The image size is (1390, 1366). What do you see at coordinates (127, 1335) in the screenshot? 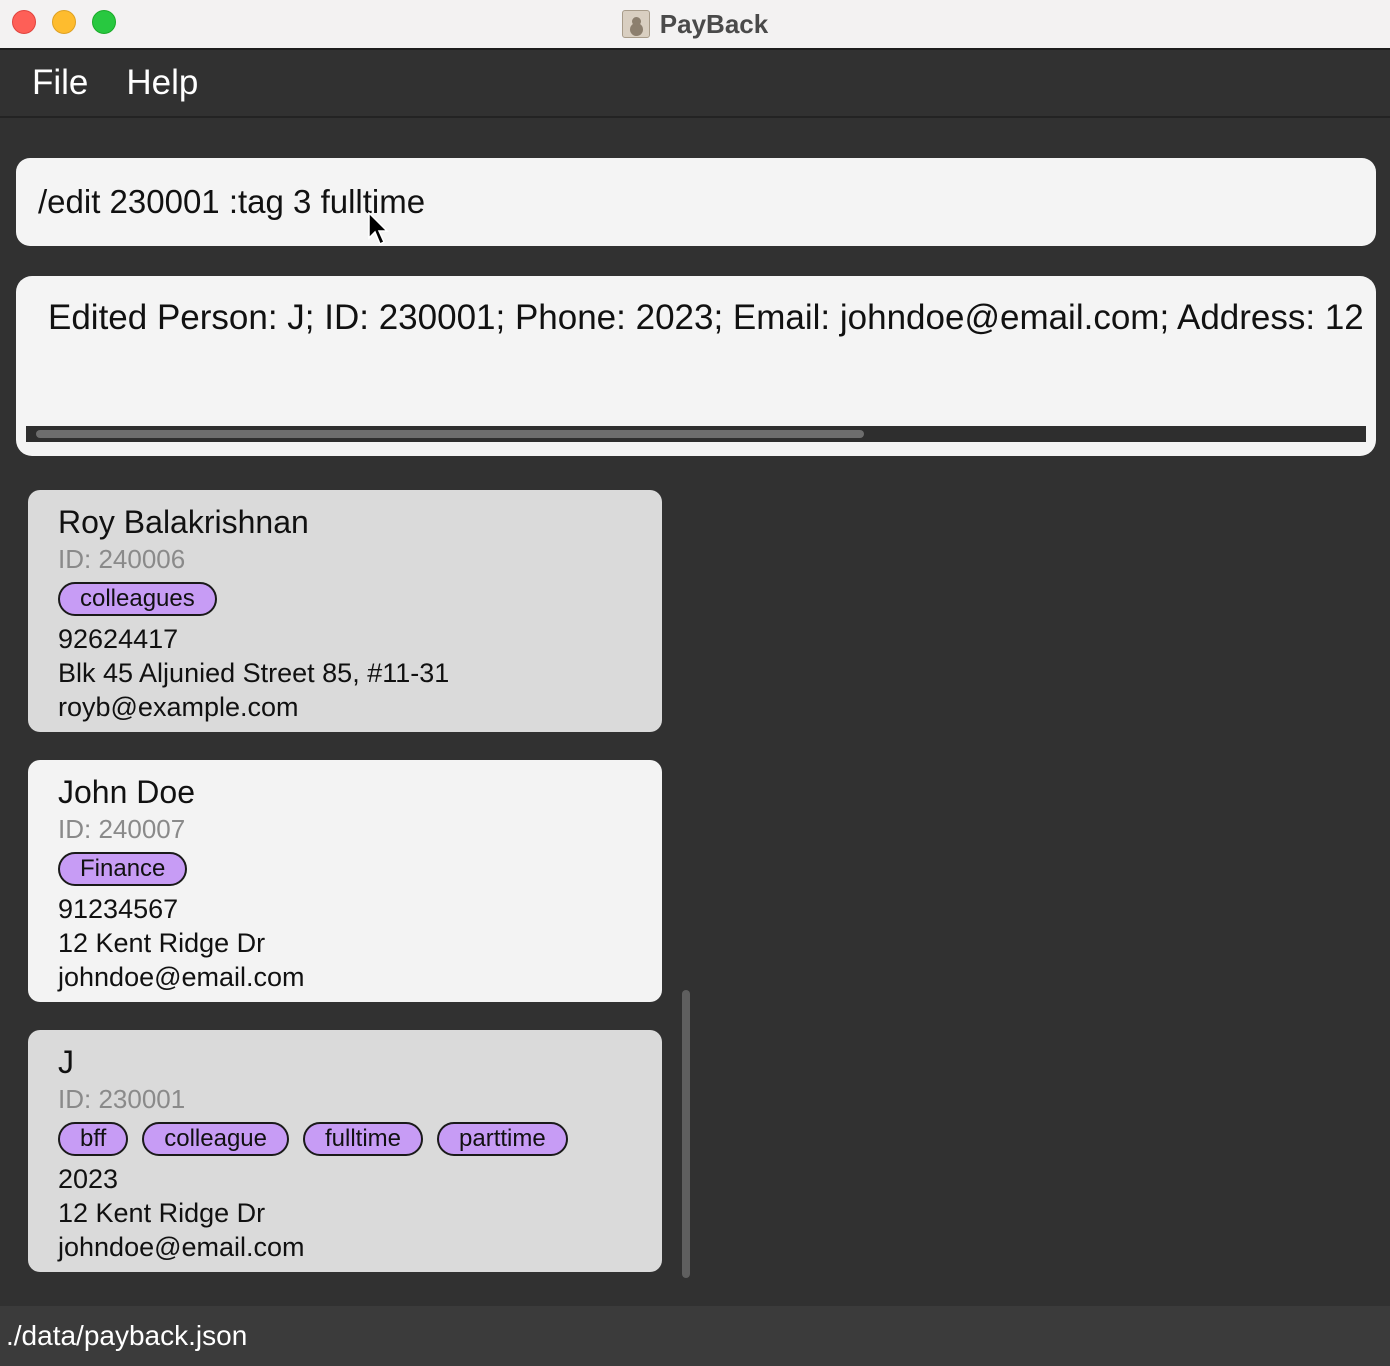
I see `data-file-path: ./data/payback.json` at bounding box center [127, 1335].